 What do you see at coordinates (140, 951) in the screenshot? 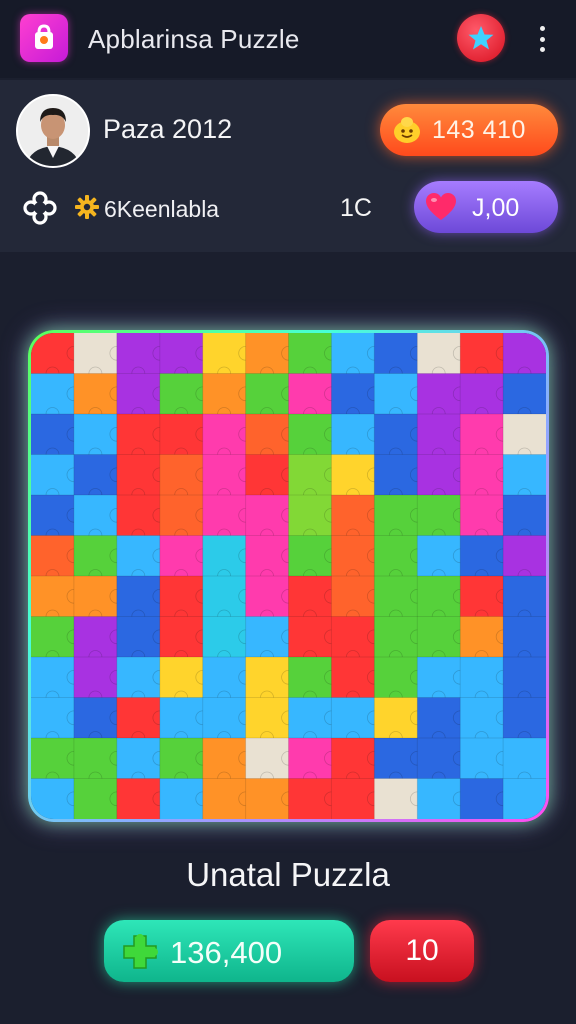
I see `puzzle-piece-icon` at bounding box center [140, 951].